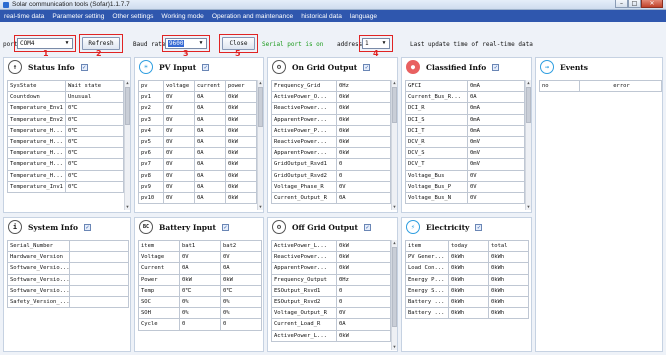 This screenshot has height=355, width=666. What do you see at coordinates (496, 67) in the screenshot?
I see `classified-checkbox: ✓` at bounding box center [496, 67].